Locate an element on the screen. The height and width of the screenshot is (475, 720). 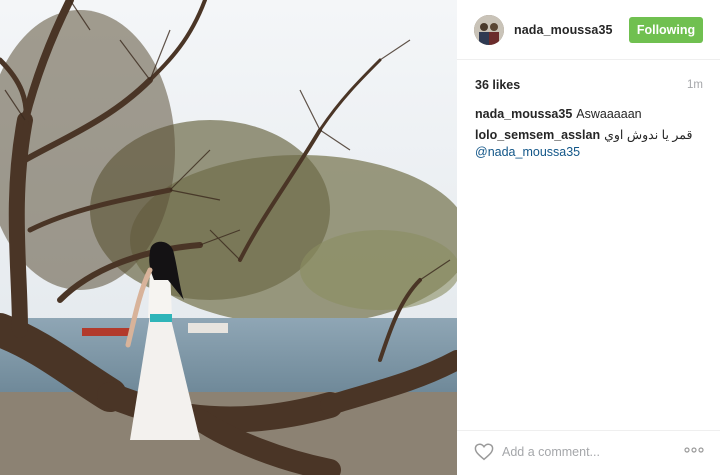
comment-username: lolo_semsem_asslan is located at coordinates (537, 135).